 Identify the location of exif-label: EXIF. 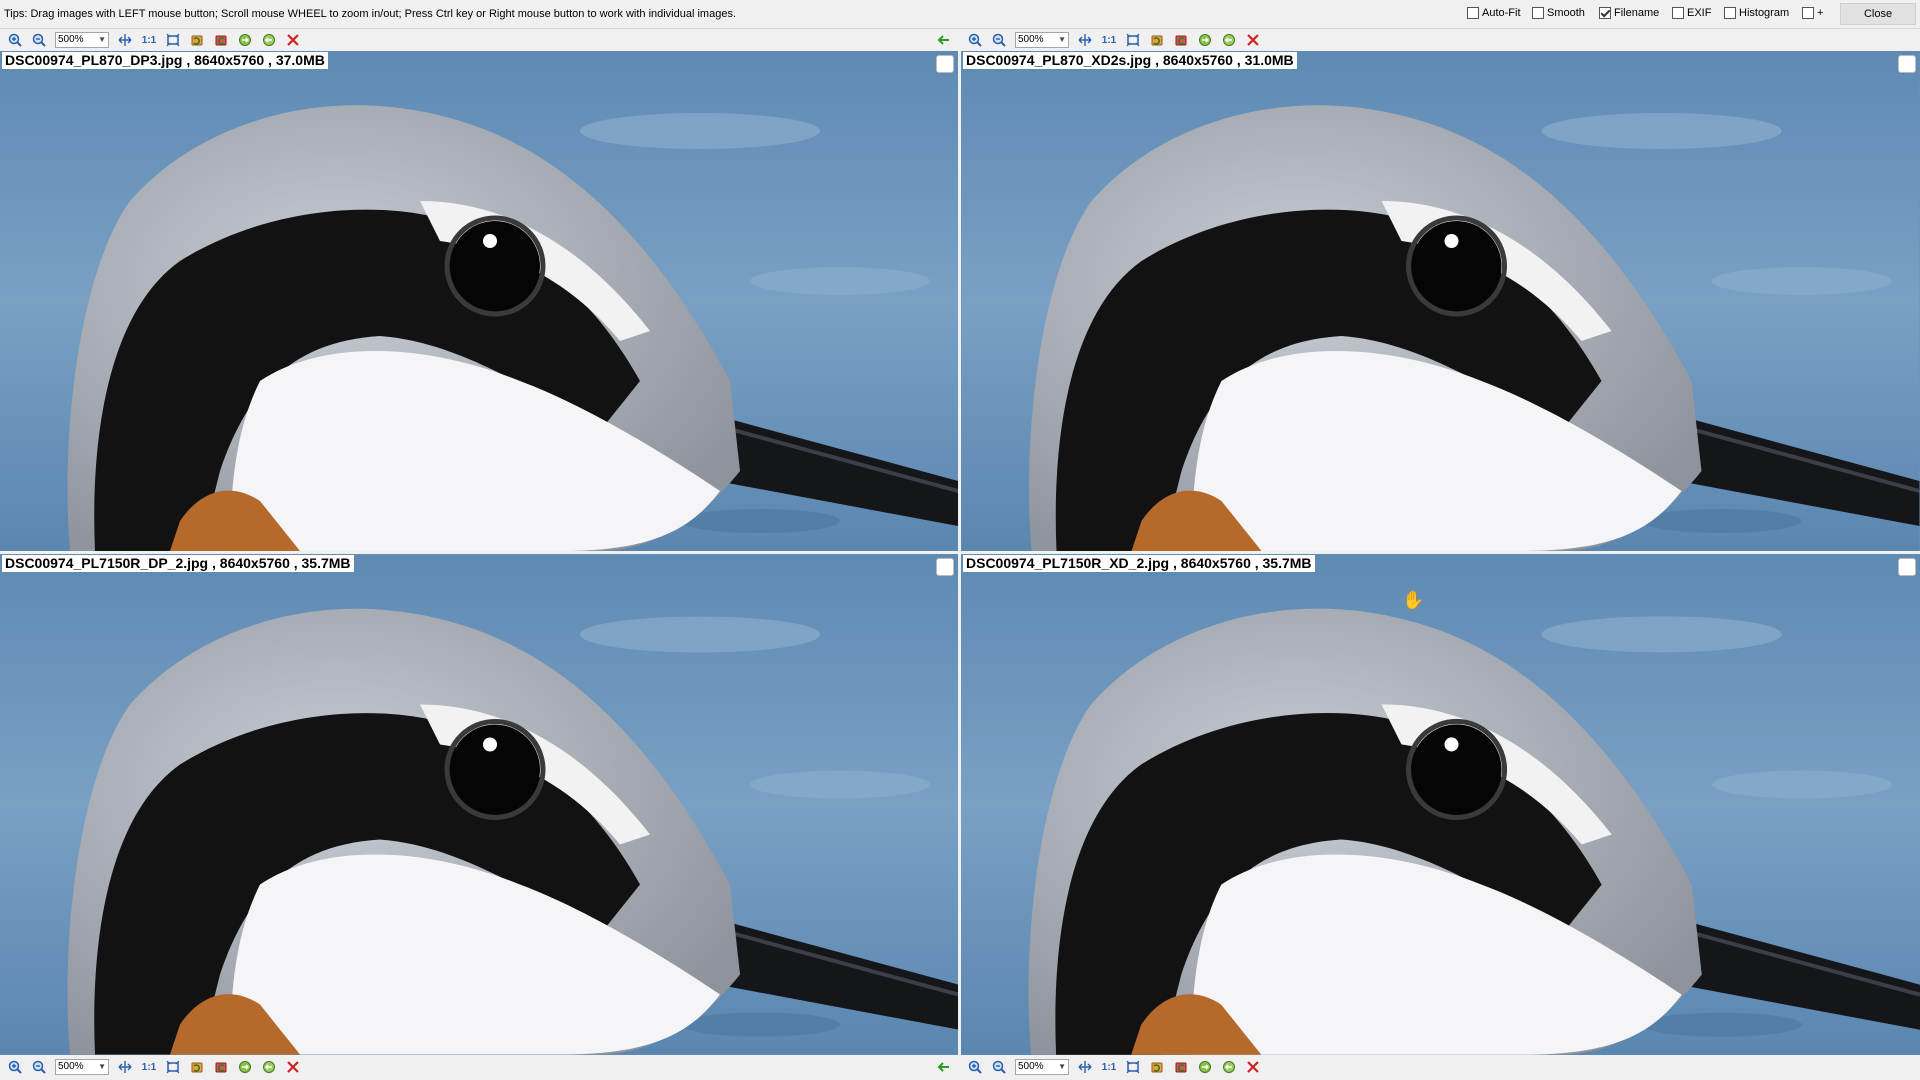
(1699, 13).